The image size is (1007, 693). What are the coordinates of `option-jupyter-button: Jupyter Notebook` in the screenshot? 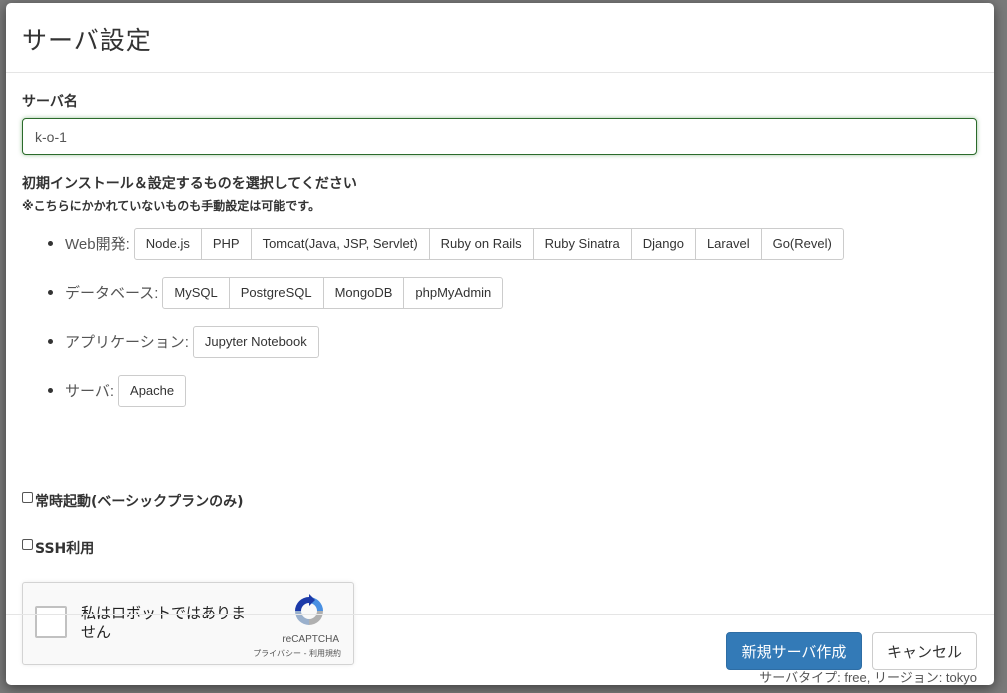 It's located at (255, 341).